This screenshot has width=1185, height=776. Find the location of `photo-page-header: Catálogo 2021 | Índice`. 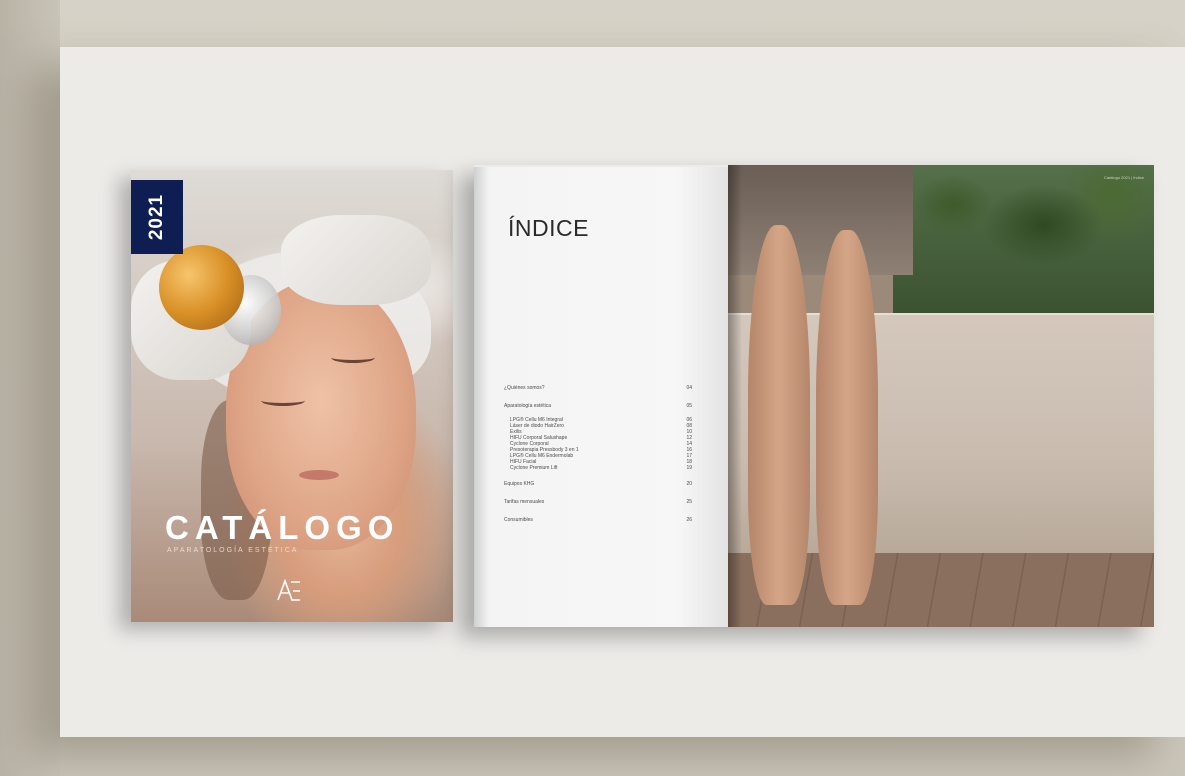

photo-page-header: Catálogo 2021 | Índice is located at coordinates (1124, 177).